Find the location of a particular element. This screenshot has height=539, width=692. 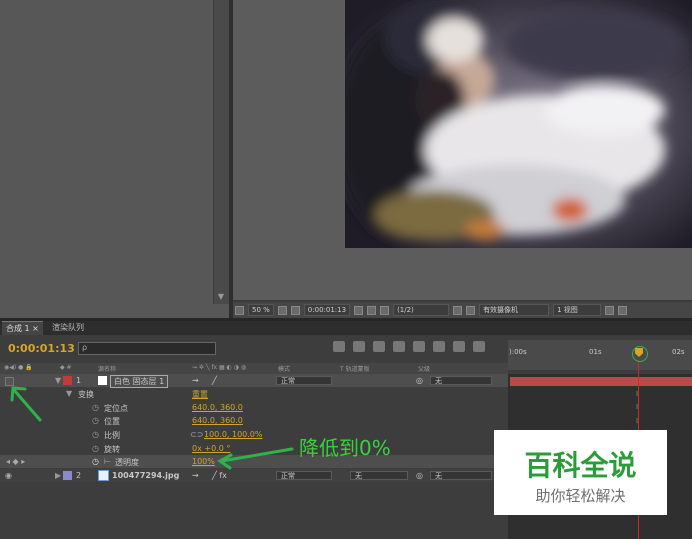

watermark-subtitle: 助你轻松解决 is located at coordinates (580, 496).